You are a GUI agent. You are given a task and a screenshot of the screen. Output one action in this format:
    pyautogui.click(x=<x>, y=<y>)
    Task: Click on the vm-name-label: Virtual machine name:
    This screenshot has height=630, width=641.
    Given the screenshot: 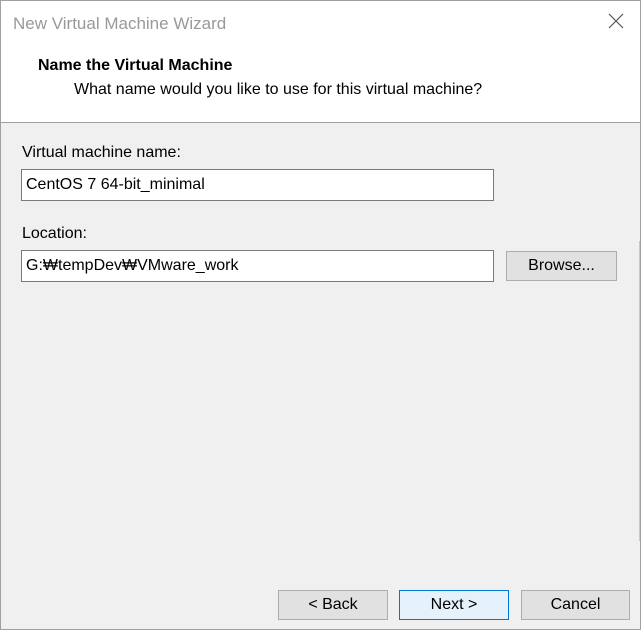 What is the action you would take?
    pyautogui.click(x=101, y=152)
    